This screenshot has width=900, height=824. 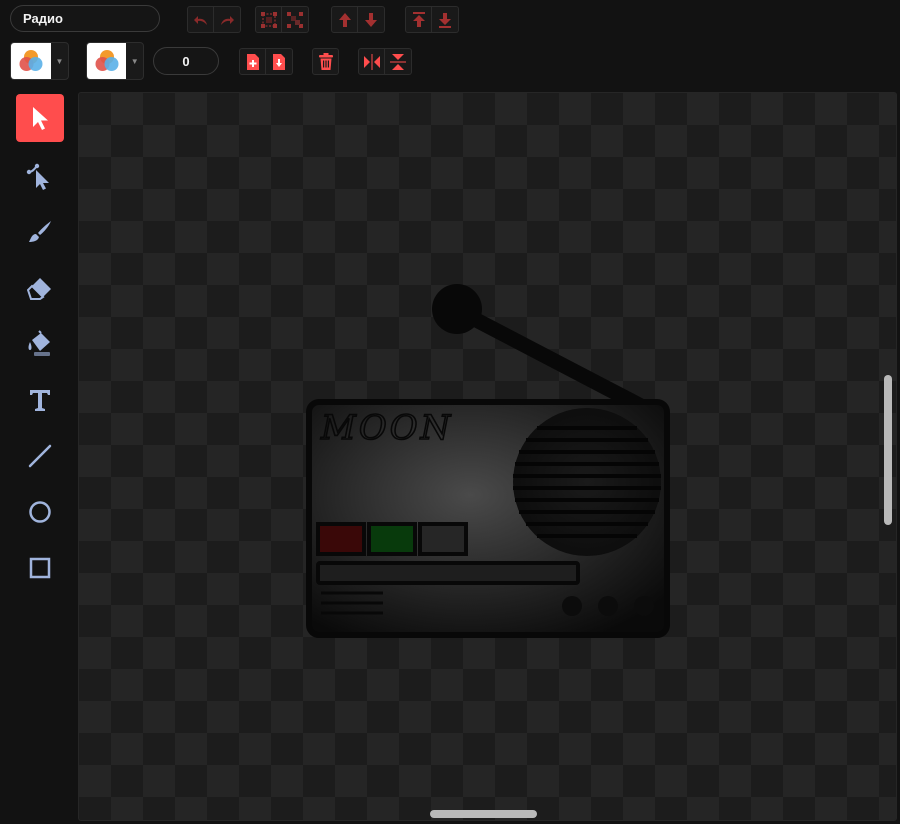 I want to click on arrow-down-icon, so click(x=371, y=19).